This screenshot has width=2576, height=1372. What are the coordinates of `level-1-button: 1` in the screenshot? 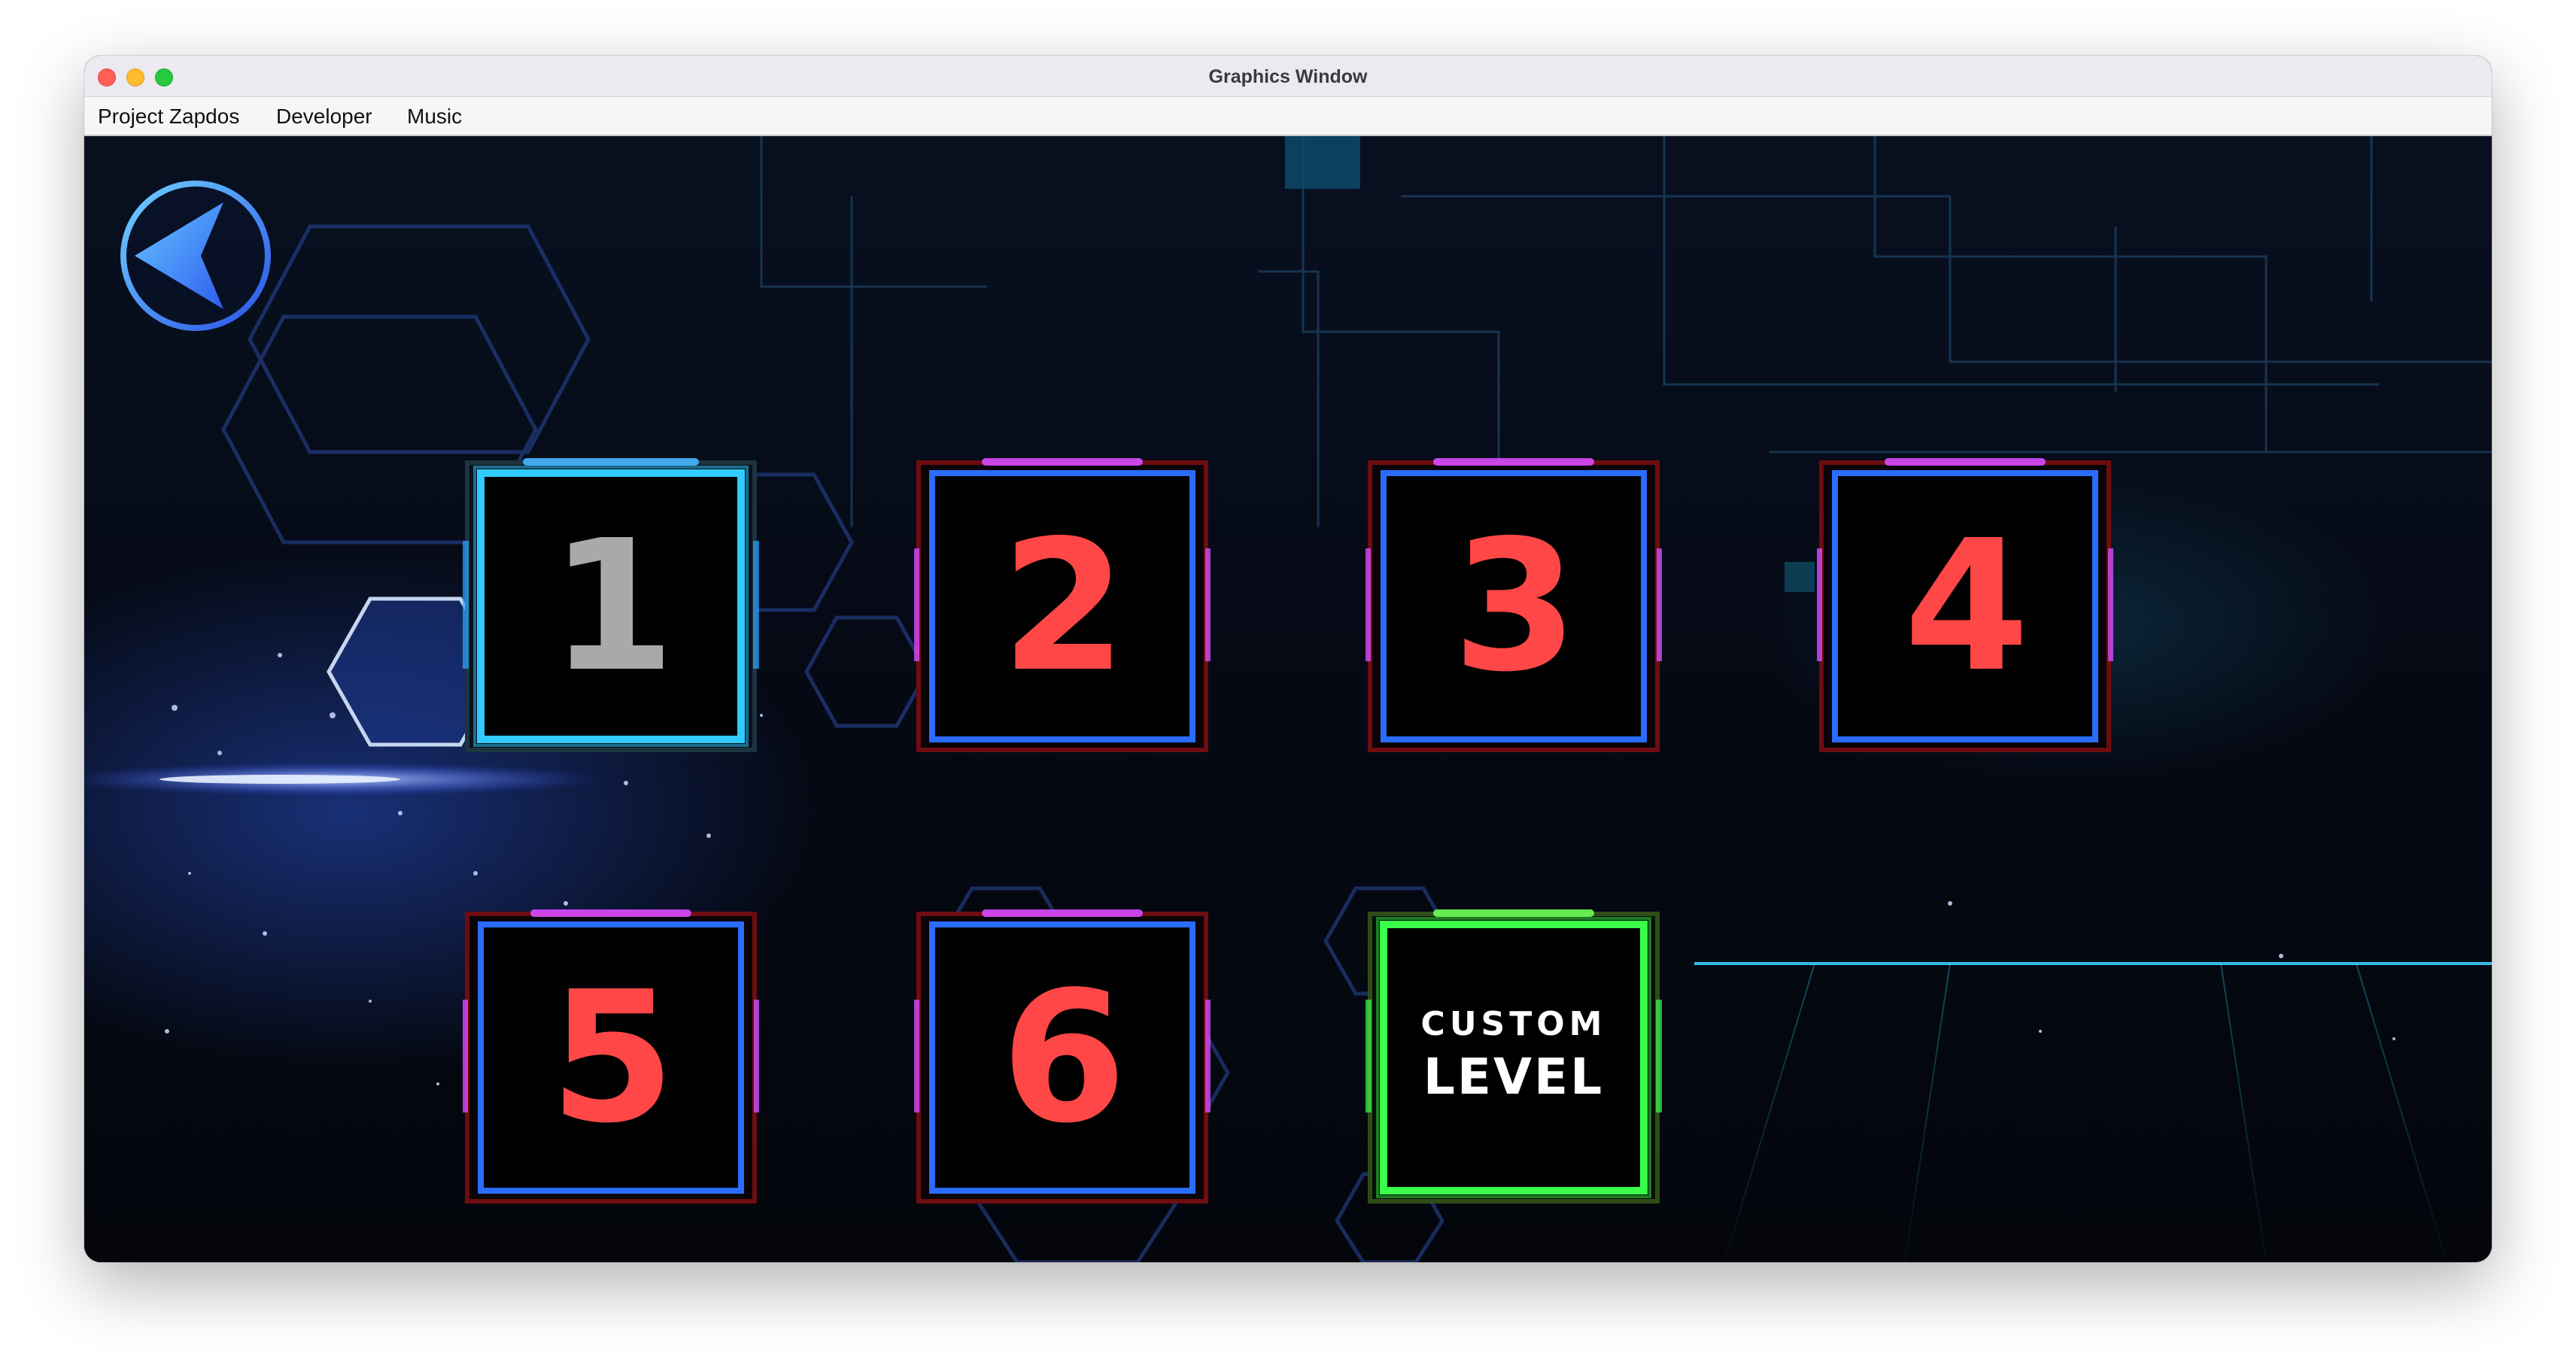 It's located at (611, 606).